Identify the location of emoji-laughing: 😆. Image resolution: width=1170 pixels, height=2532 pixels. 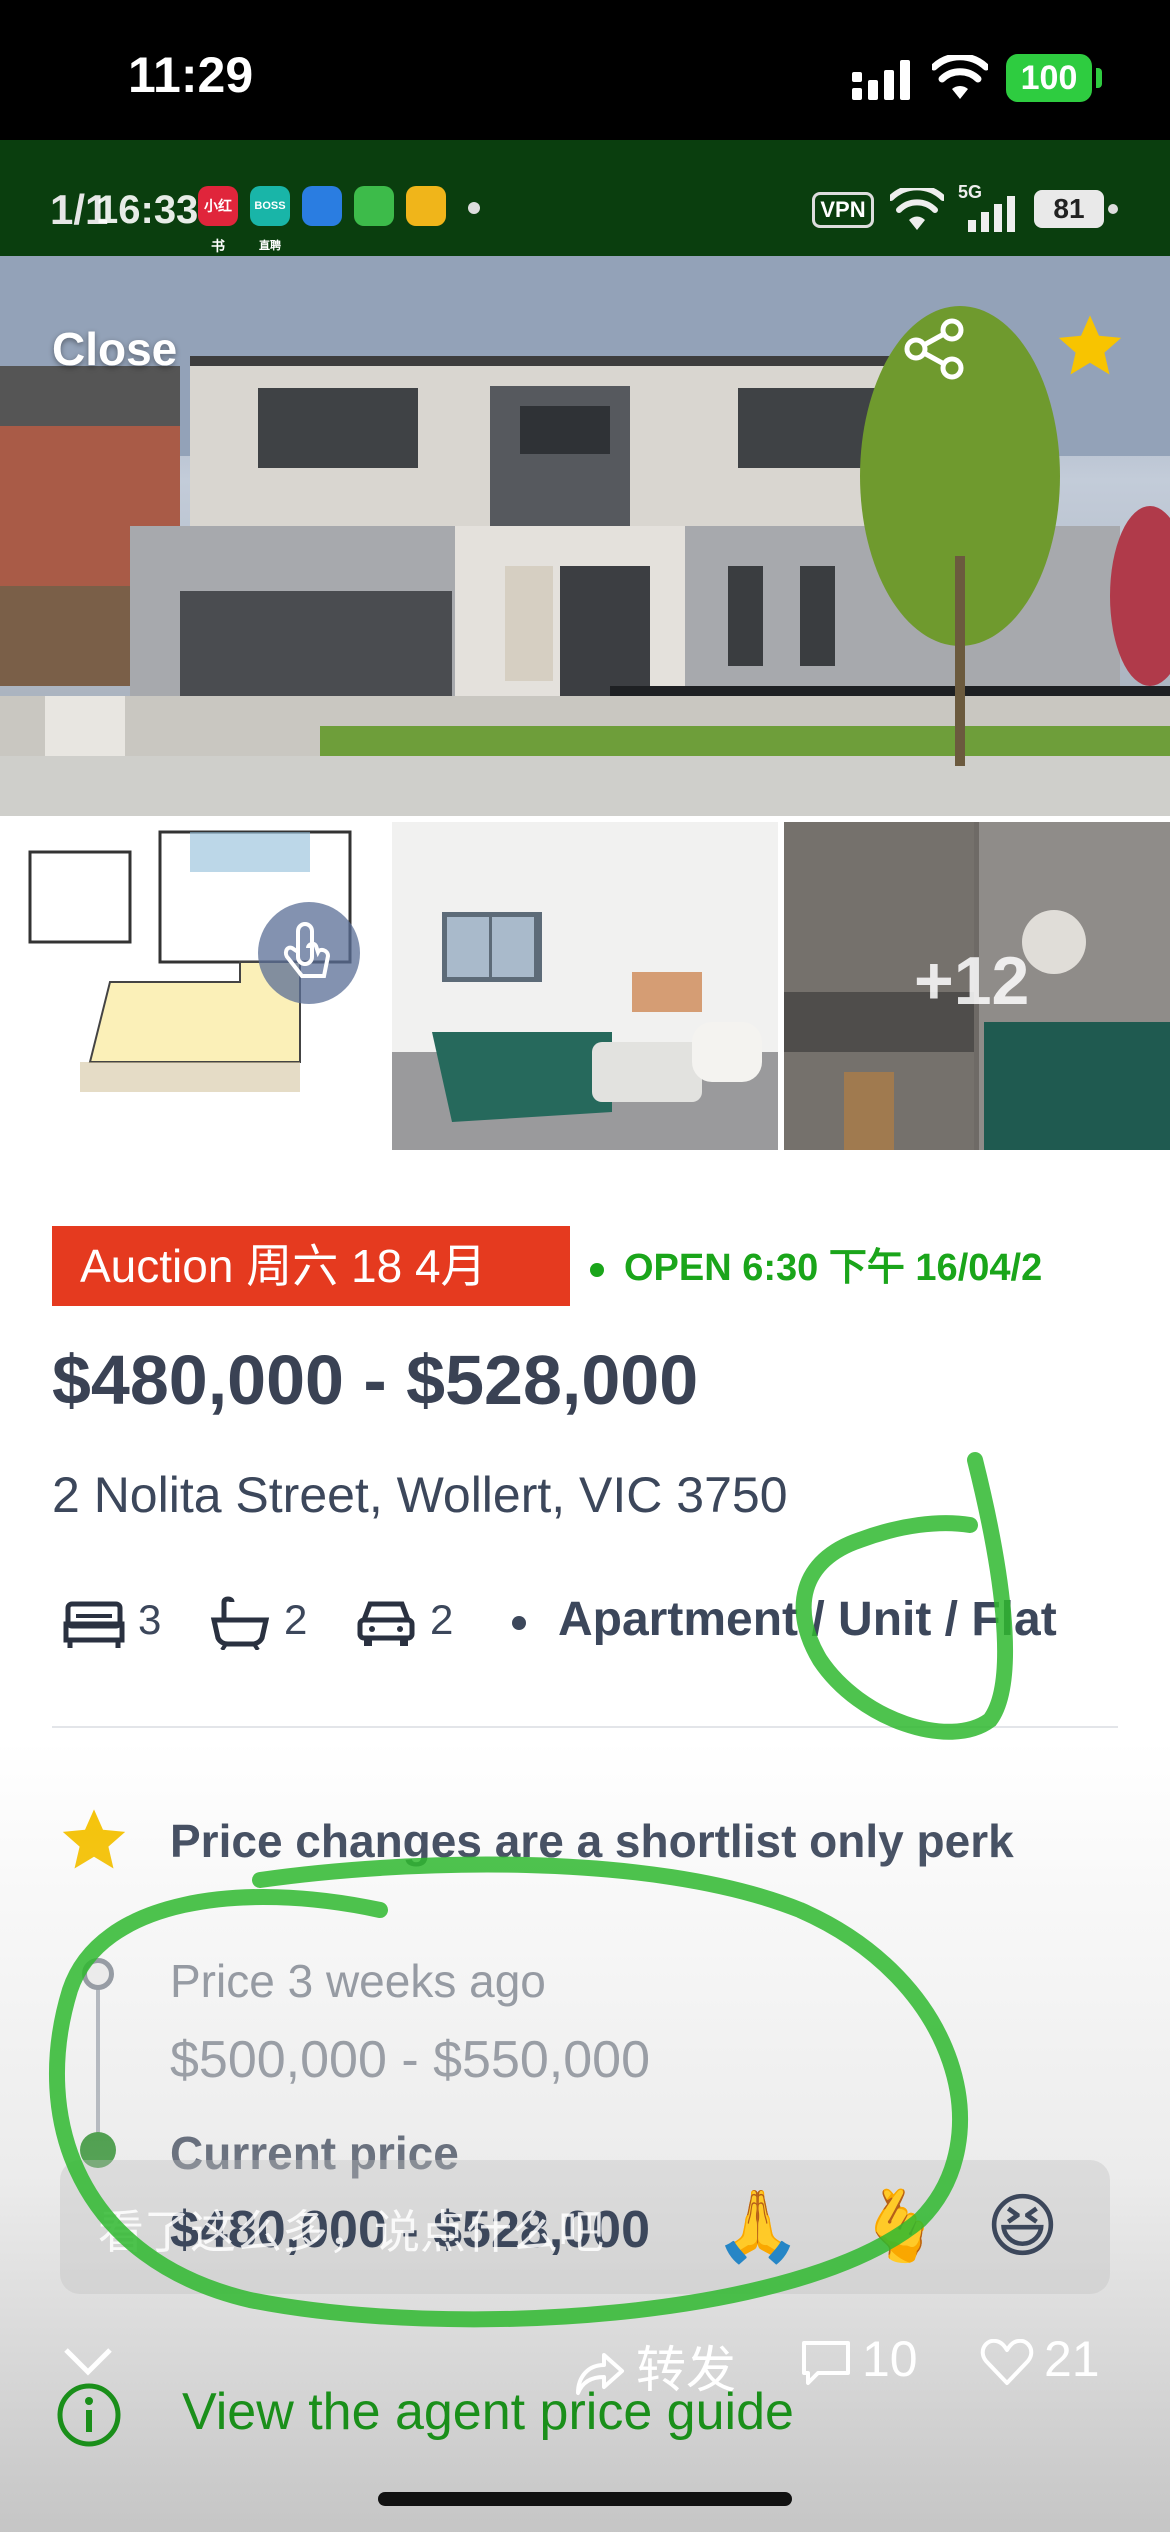
(1022, 2226).